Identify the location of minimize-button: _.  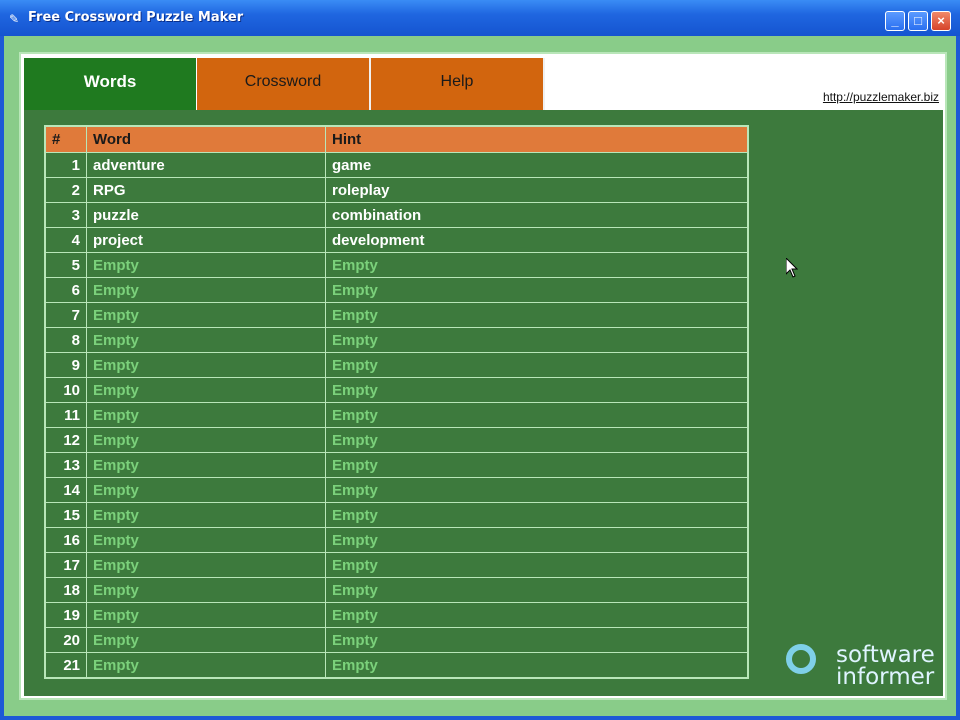
(895, 21).